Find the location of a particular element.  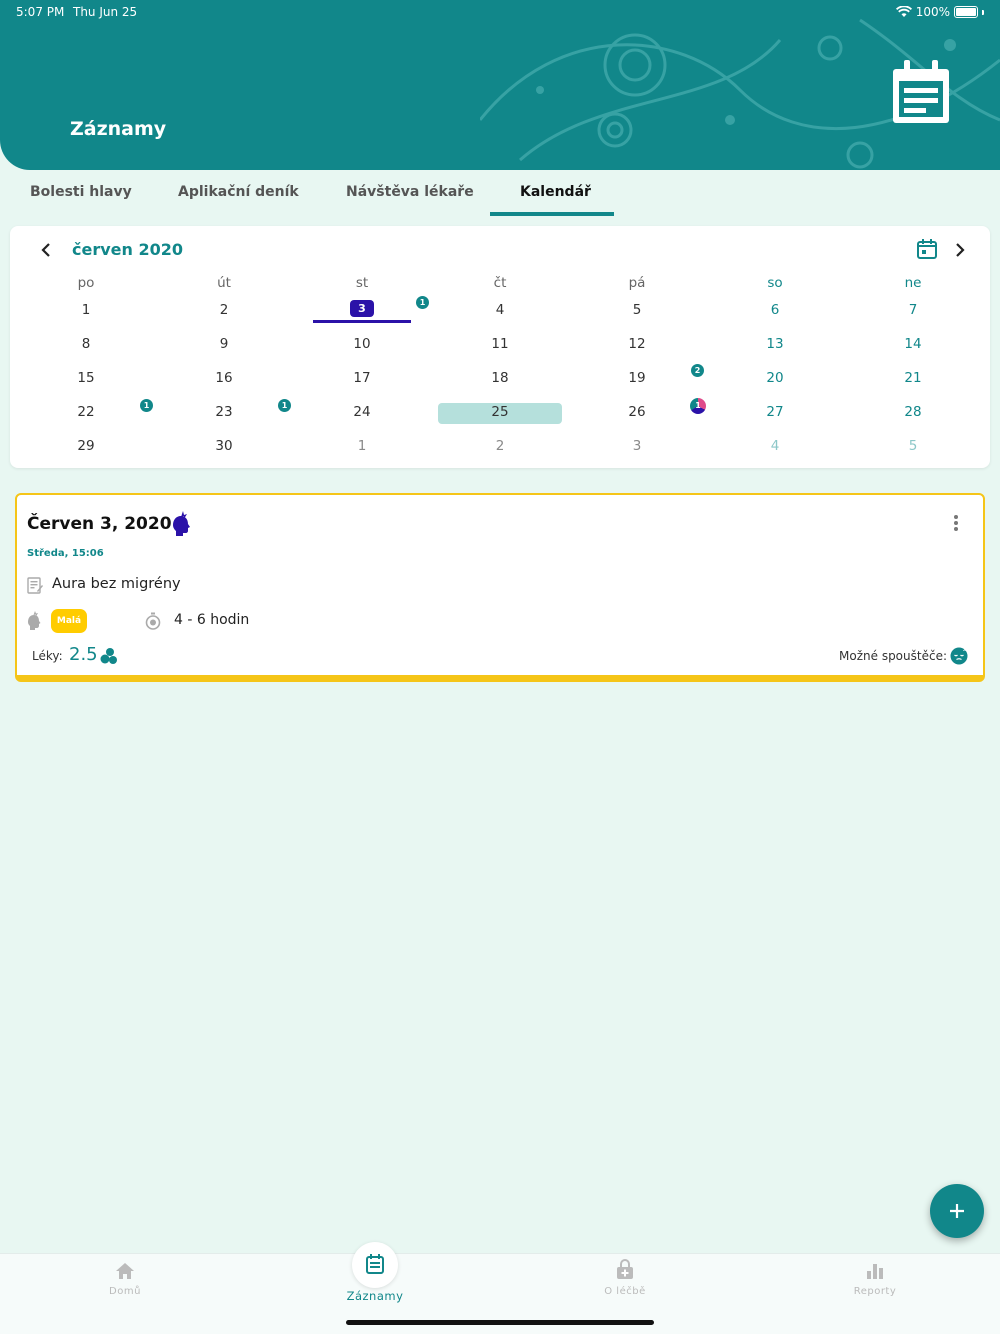

weekday-tue: út is located at coordinates (224, 283).